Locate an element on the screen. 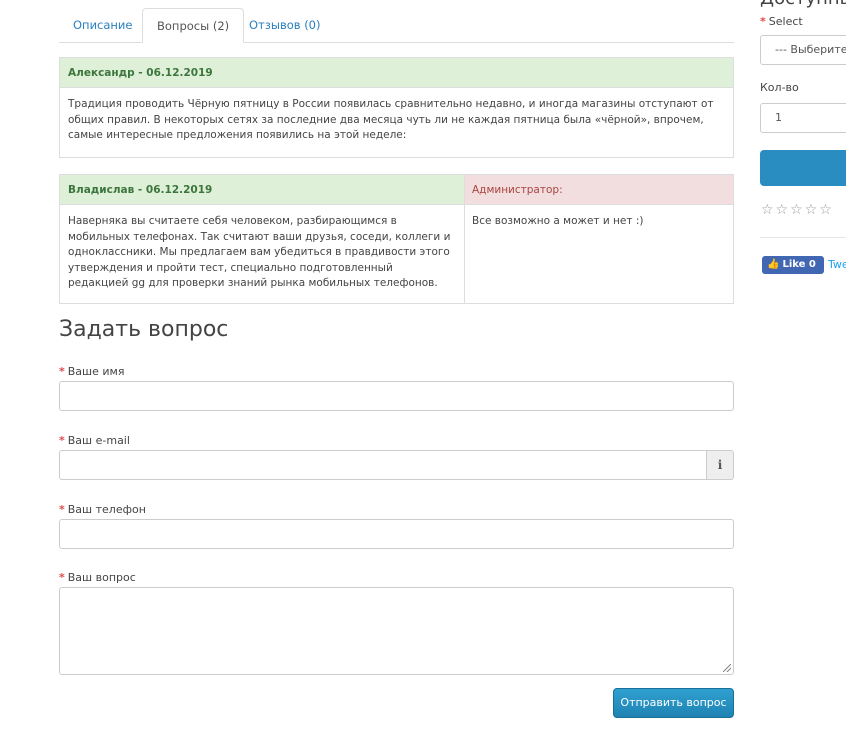 This screenshot has width=846, height=745. name-input is located at coordinates (396, 396).